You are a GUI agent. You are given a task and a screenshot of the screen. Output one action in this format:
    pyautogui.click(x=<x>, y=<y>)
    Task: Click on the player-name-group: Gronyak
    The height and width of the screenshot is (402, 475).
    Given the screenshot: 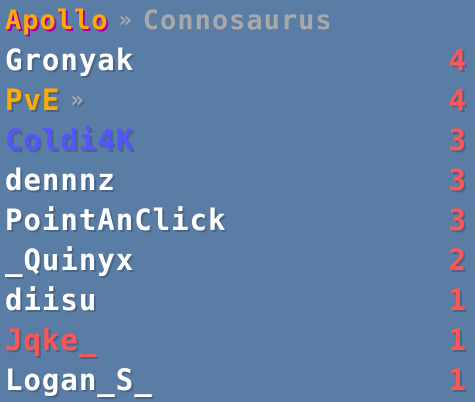 What is the action you would take?
    pyautogui.click(x=69, y=60)
    